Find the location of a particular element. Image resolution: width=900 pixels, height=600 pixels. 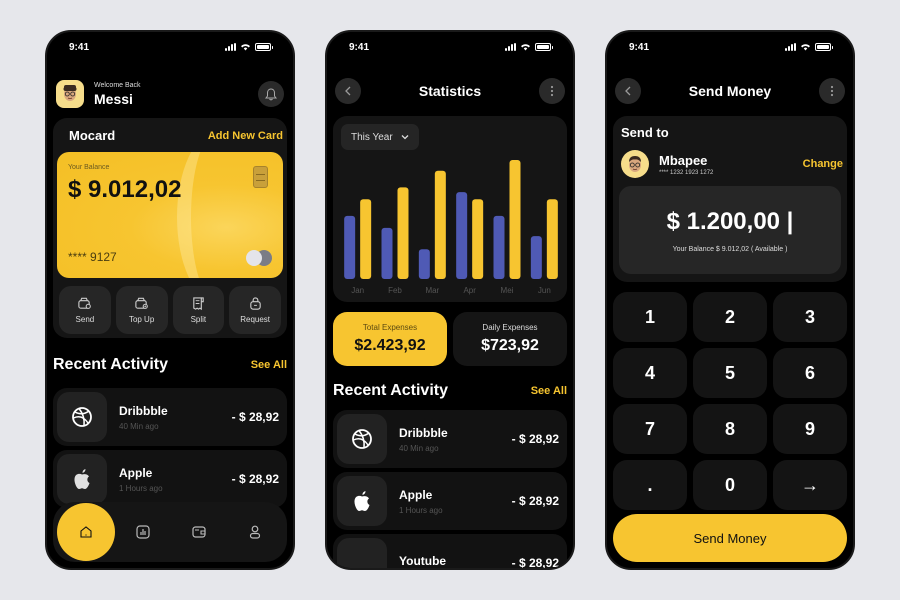

apple-icon is located at coordinates (82, 479).